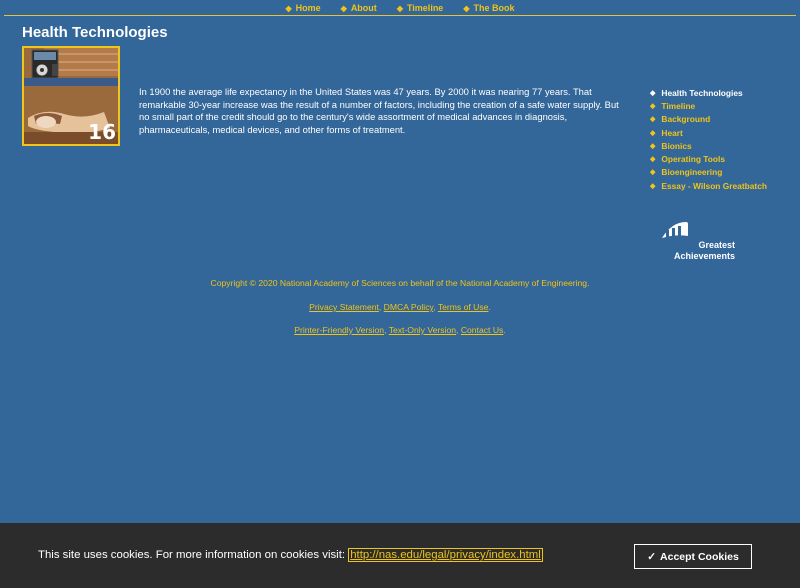 This screenshot has height=588, width=800. Describe the element at coordinates (678, 105) in the screenshot. I see `sidebar-item-label: Timeline` at that location.